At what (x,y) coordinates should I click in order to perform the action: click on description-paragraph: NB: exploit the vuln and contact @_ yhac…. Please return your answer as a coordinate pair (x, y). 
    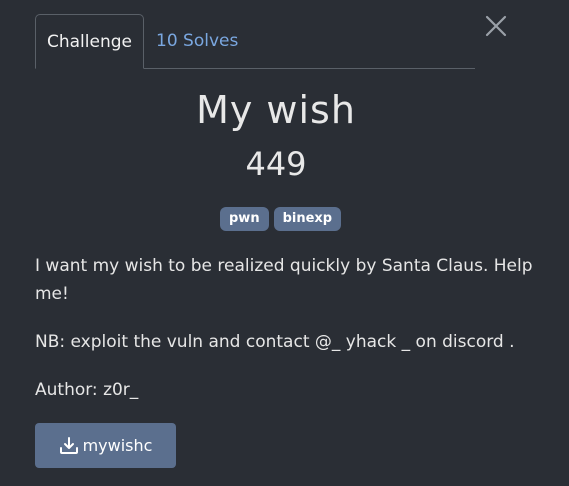
    Looking at the image, I should click on (275, 342).